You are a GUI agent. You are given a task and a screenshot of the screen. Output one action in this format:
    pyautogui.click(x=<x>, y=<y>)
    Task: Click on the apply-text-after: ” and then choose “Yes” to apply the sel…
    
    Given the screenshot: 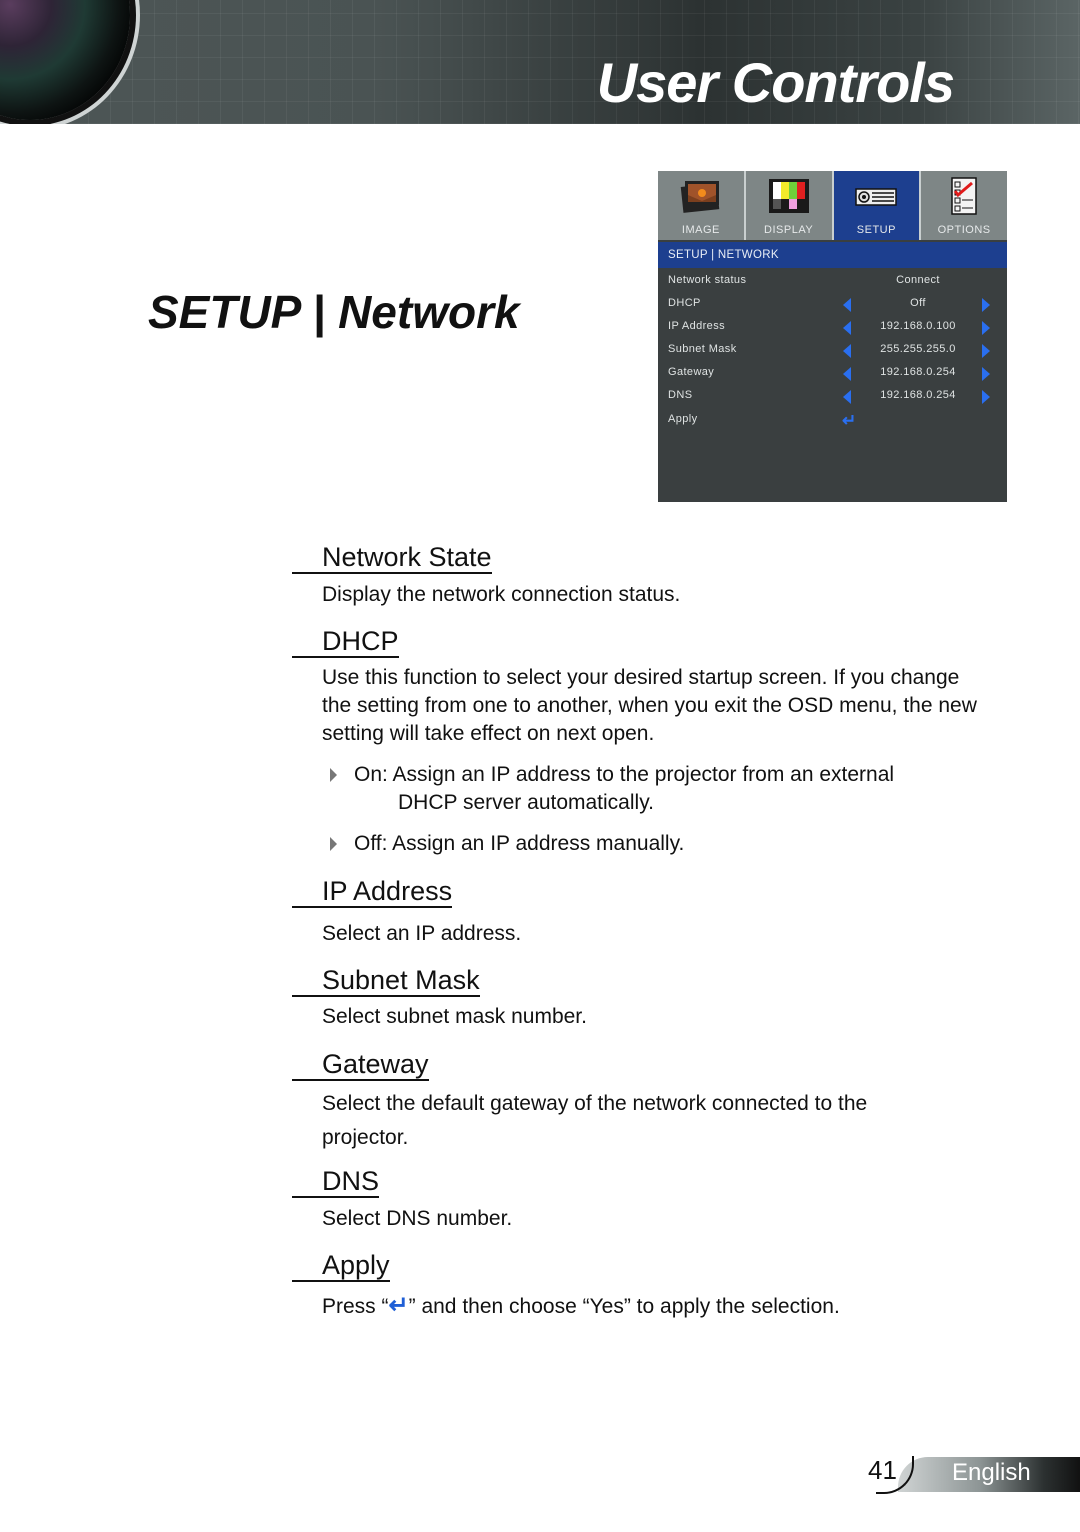 What is the action you would take?
    pyautogui.click(x=624, y=1306)
    